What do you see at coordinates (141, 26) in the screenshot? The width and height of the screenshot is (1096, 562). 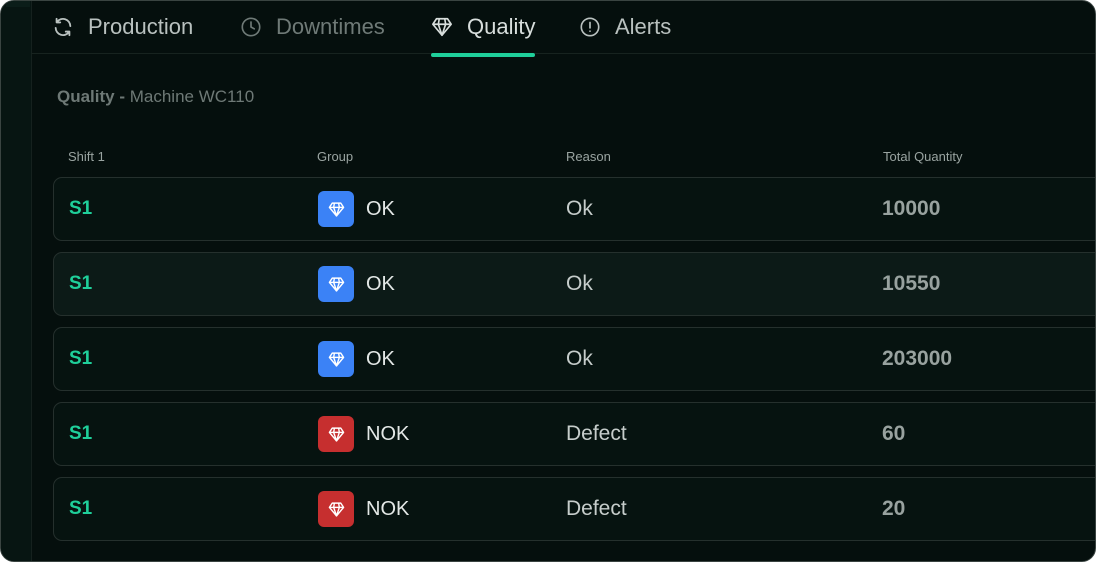 I see `tab-label: Production` at bounding box center [141, 26].